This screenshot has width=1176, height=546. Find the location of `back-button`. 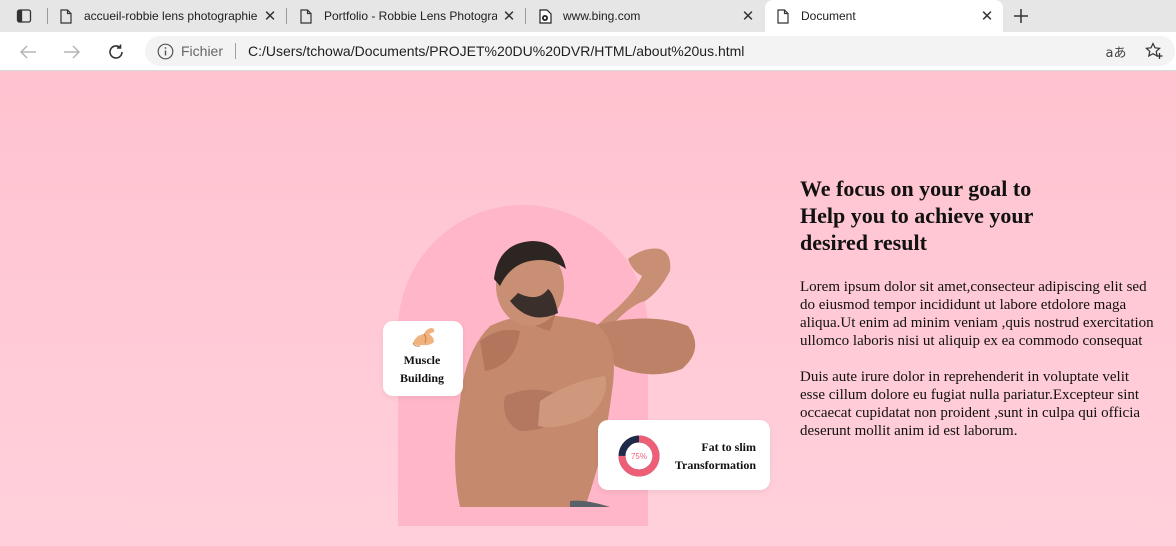

back-button is located at coordinates (28, 52).